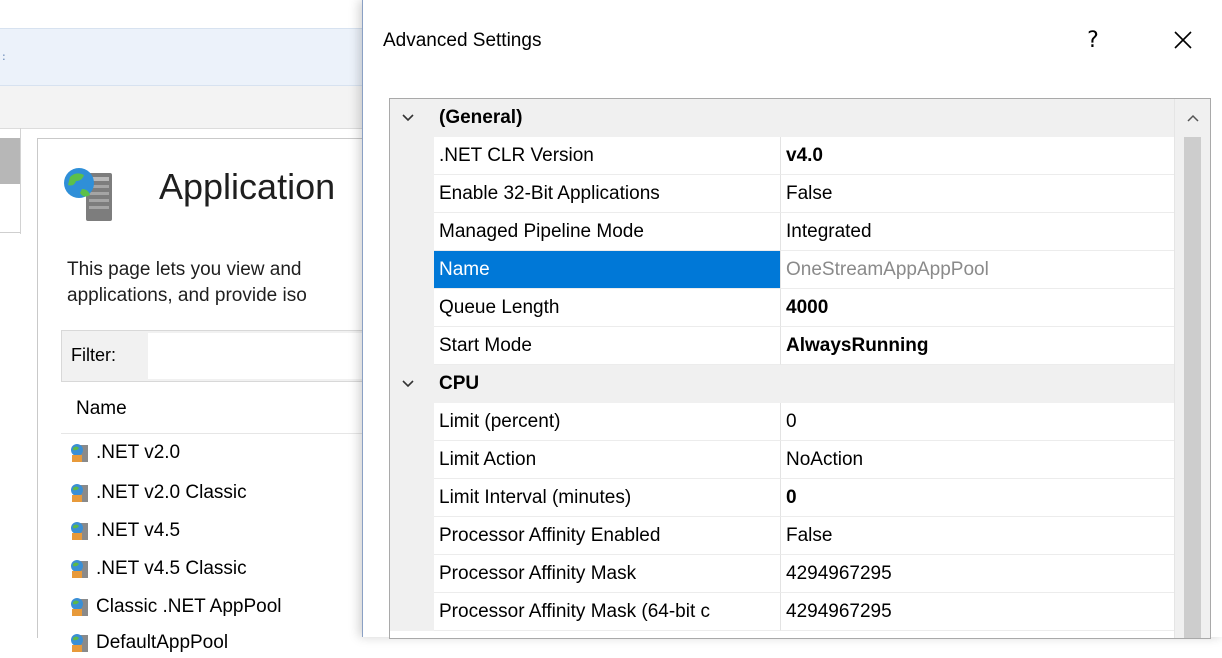 Image resolution: width=1222 pixels, height=658 pixels. What do you see at coordinates (977, 232) in the screenshot?
I see `property-value: Integrated` at bounding box center [977, 232].